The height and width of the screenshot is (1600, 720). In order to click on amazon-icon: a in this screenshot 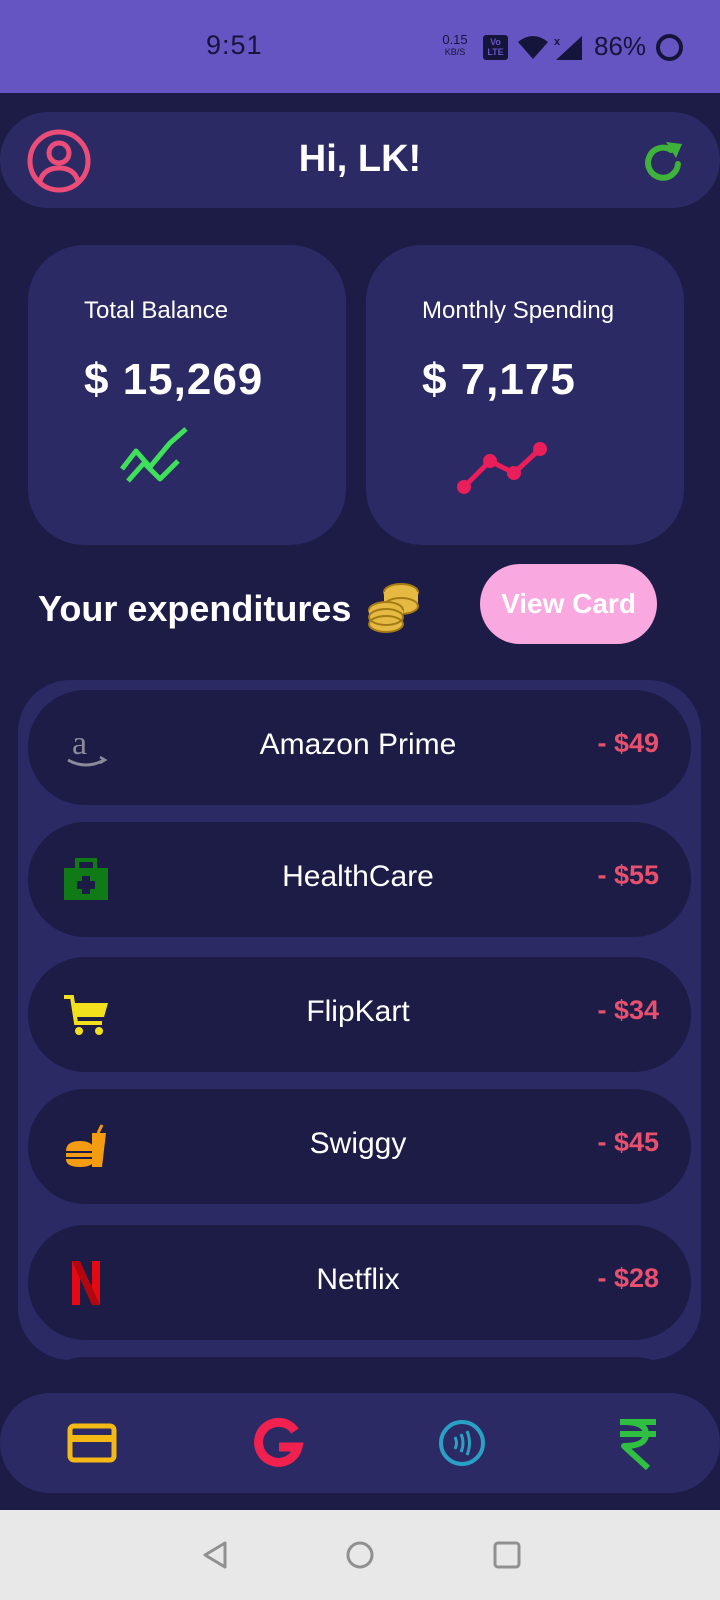, I will do `click(86, 748)`.